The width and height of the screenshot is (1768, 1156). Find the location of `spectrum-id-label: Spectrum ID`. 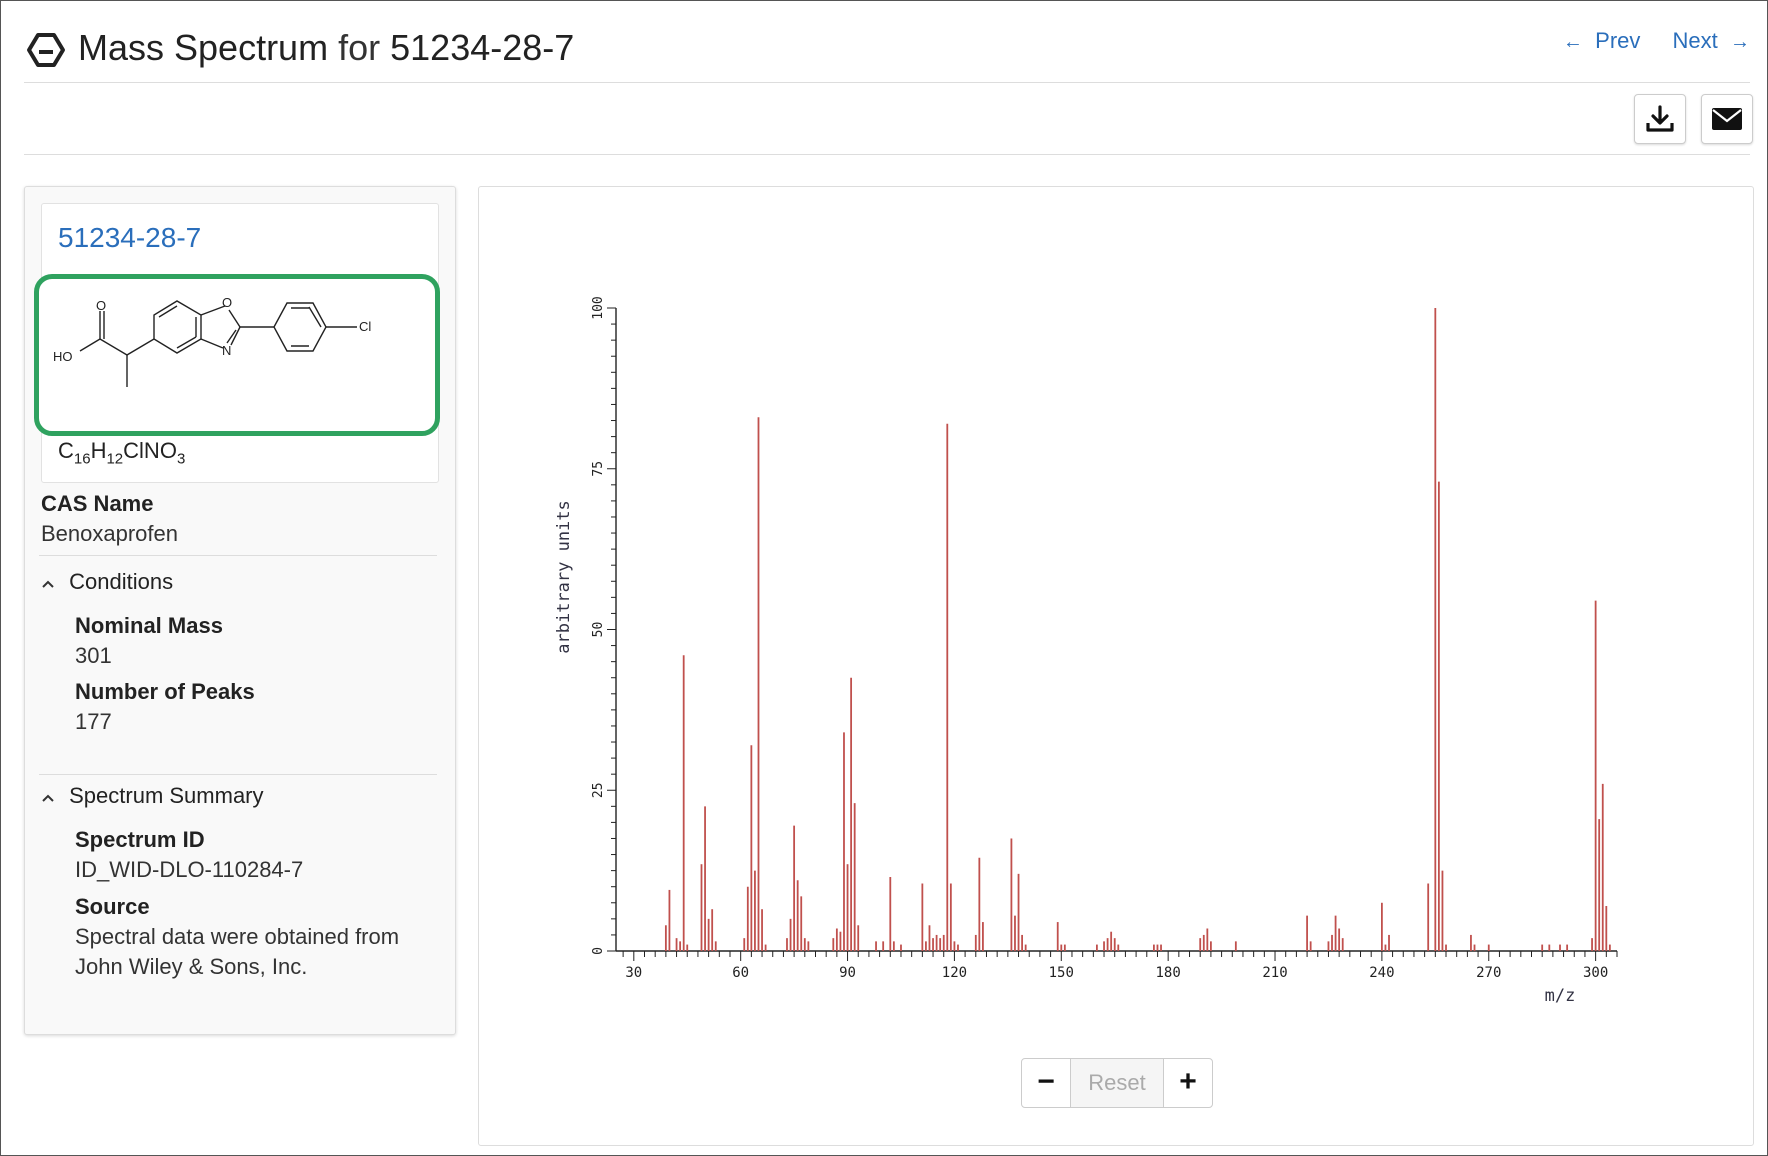

spectrum-id-label: Spectrum ID is located at coordinates (140, 839).